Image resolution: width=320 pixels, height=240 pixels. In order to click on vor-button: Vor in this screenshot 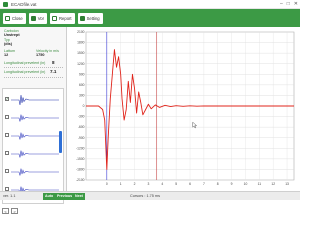, I will do `click(38, 18)`.